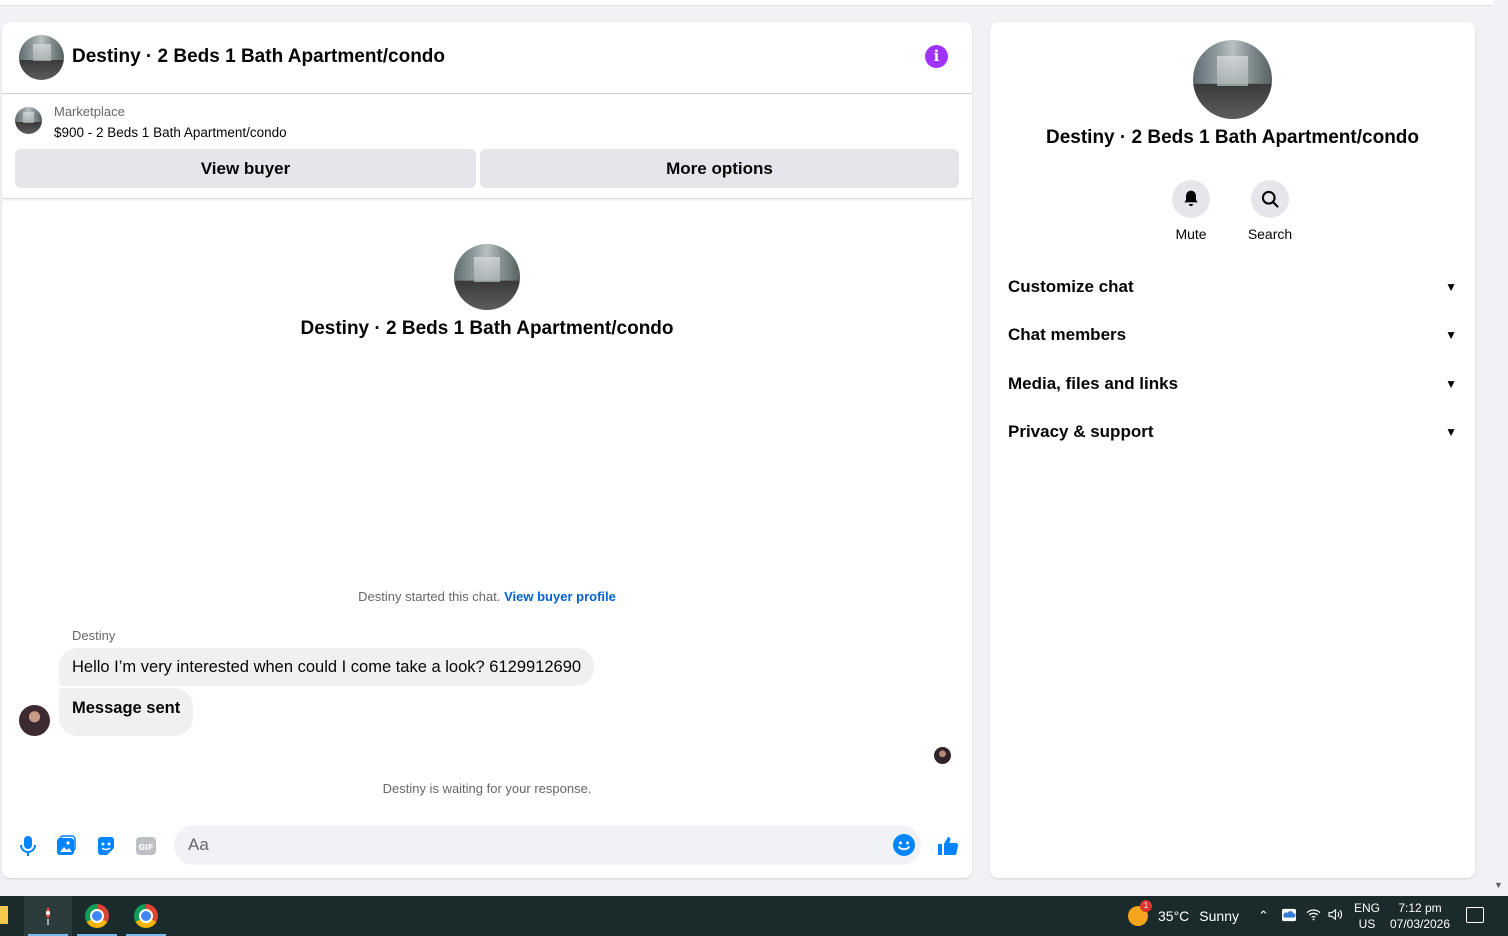  What do you see at coordinates (754, 916) in the screenshot?
I see `windows-taskbar: 1 35°C Sunny ⌃ ENG US 7:12 pm 07/03/2026` at bounding box center [754, 916].